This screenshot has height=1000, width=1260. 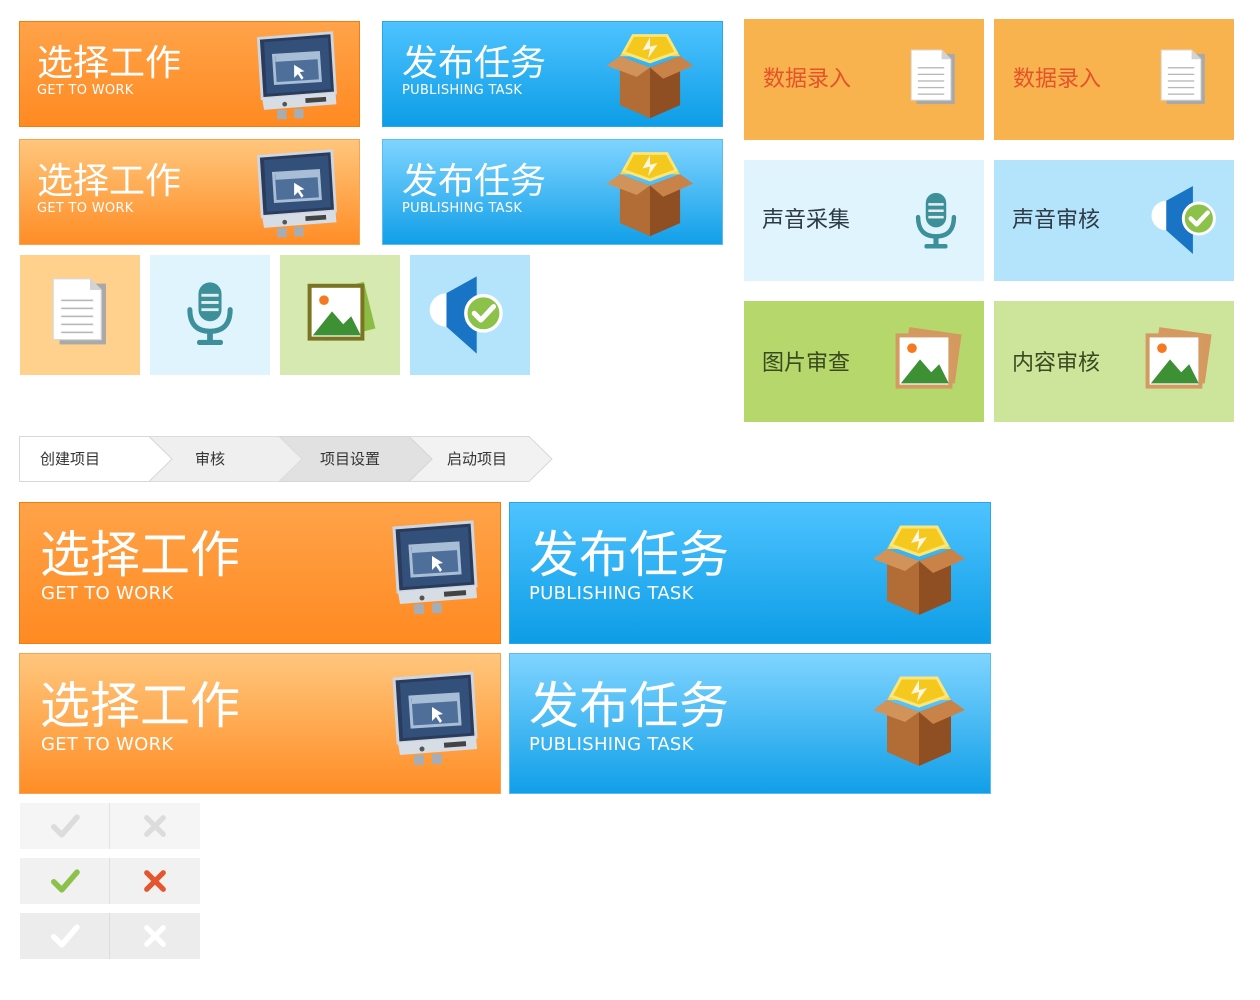 I want to click on image-icon-tile, so click(x=340, y=315).